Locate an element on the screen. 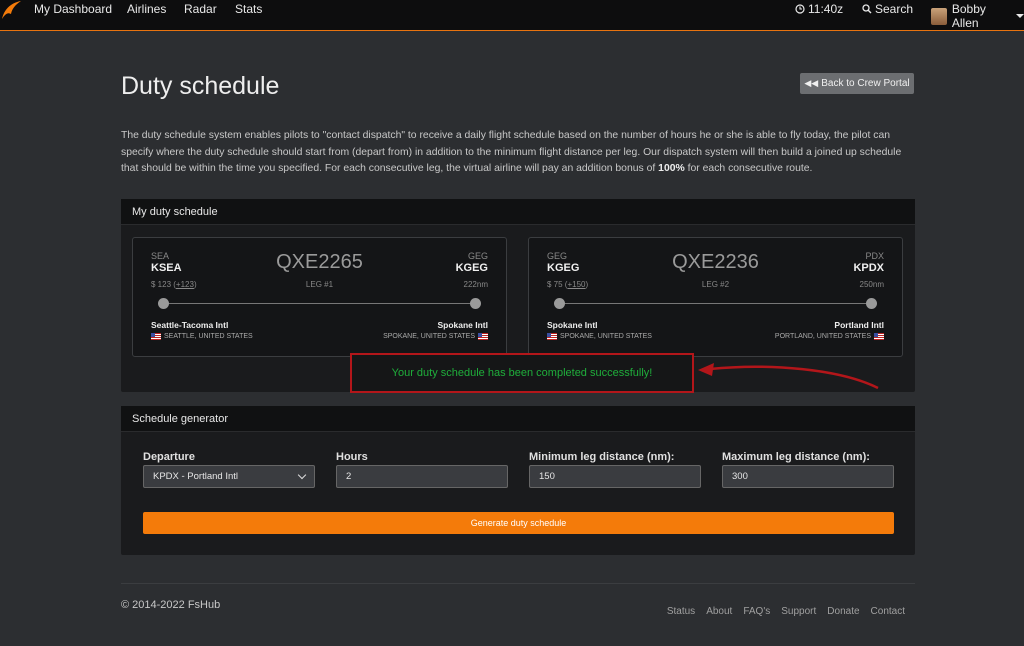 The image size is (1024, 646). page-title: Duty schedule is located at coordinates (200, 86).